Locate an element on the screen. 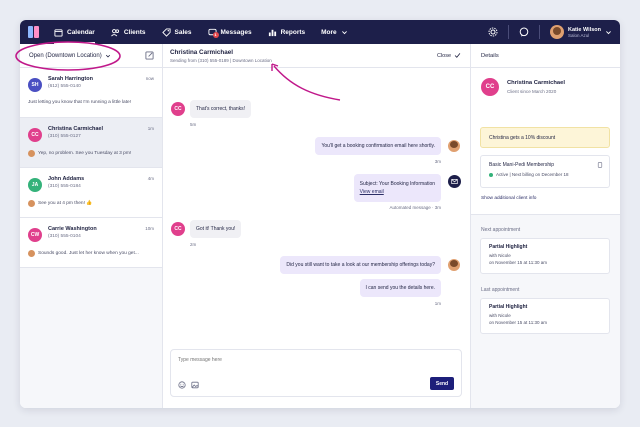 This screenshot has height=427, width=640. client-avatar: JA is located at coordinates (35, 185).